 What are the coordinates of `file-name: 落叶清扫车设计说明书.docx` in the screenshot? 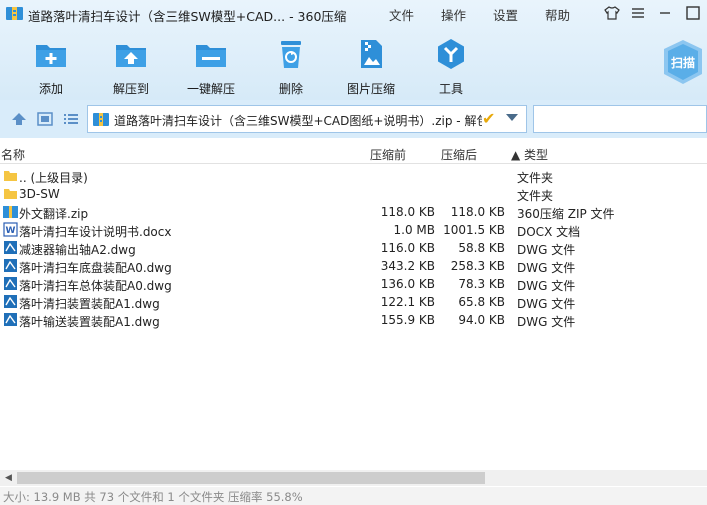 It's located at (95, 232).